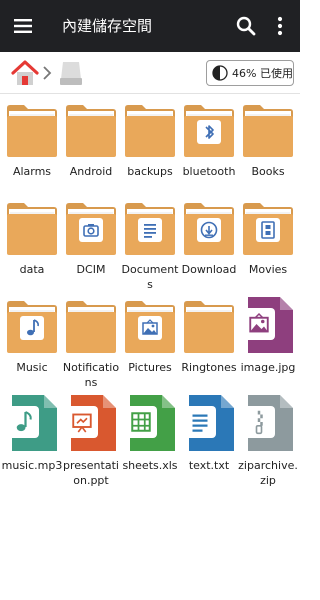 This screenshot has width=320, height=600. Describe the element at coordinates (91, 423) in the screenshot. I see `ppt-file-icon` at that location.